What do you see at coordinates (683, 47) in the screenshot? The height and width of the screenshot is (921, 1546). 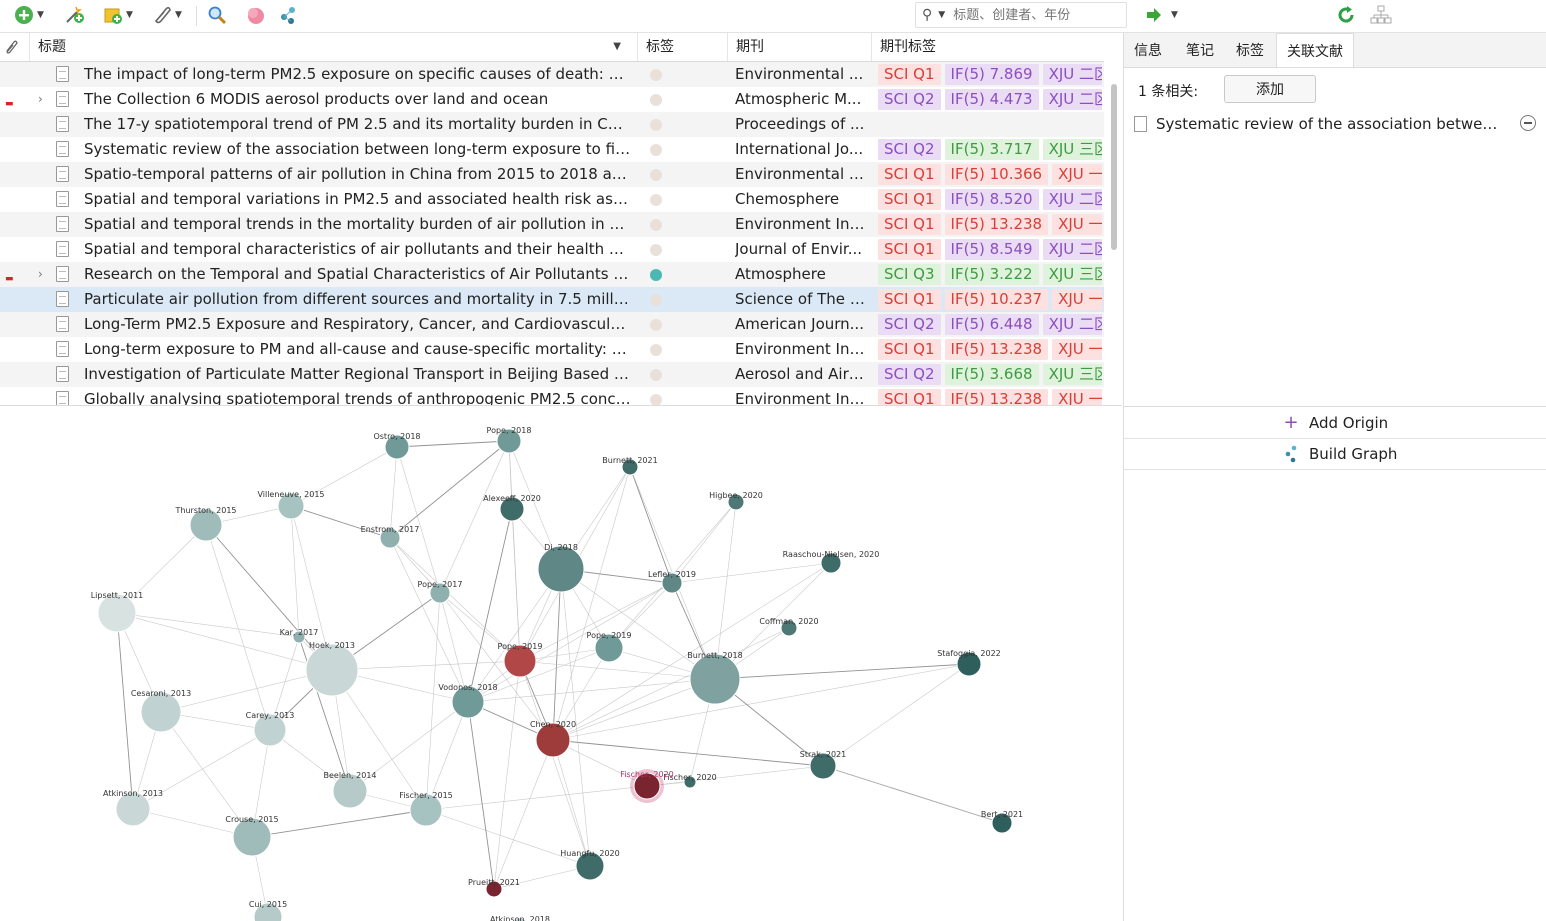 I see `tag-column-header: 标签` at bounding box center [683, 47].